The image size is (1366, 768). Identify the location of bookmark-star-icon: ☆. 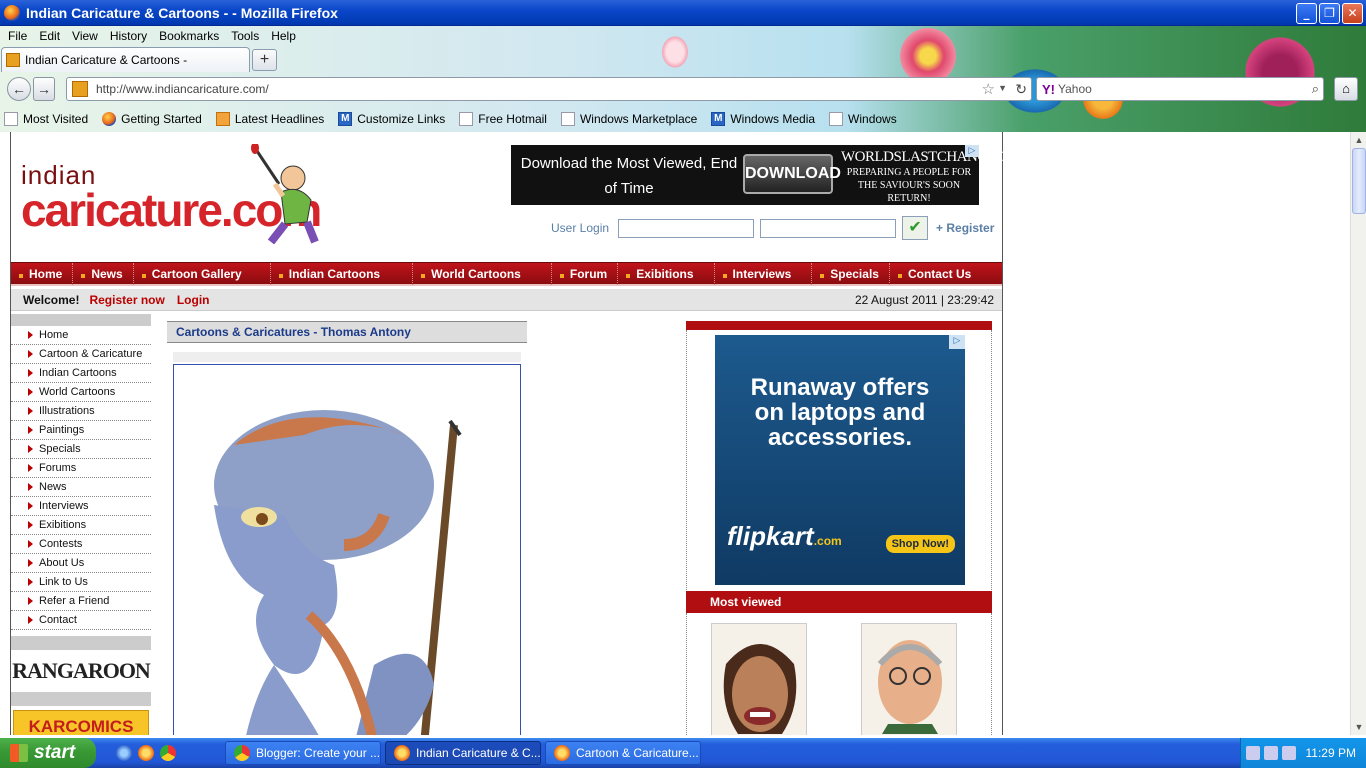
(988, 89).